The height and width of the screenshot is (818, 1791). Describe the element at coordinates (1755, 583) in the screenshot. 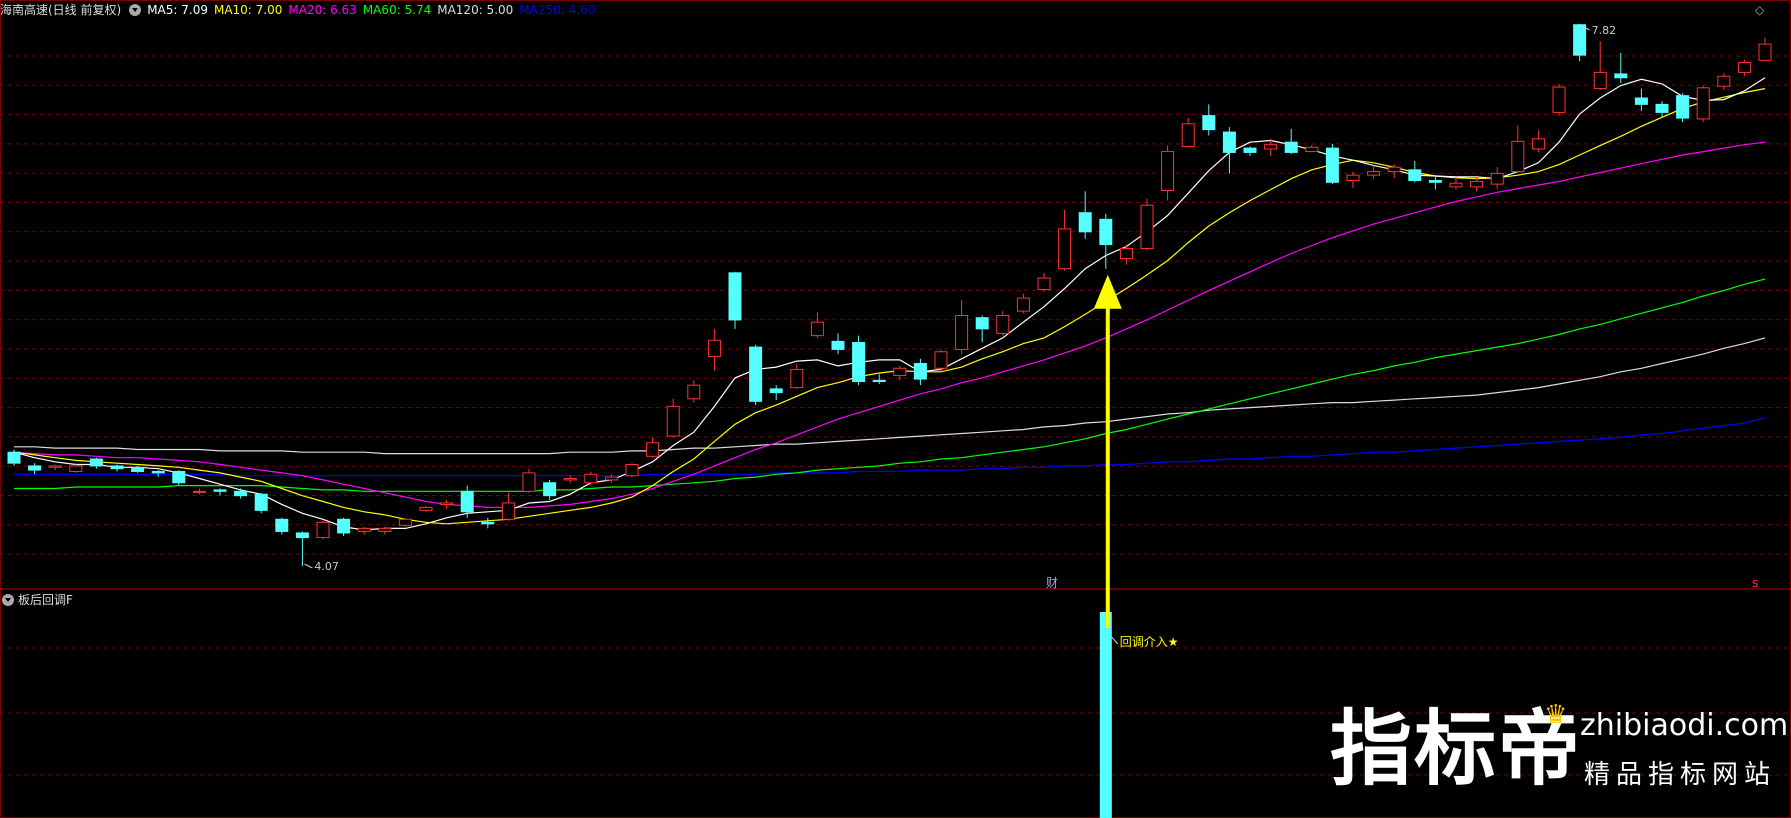

I see `s-marker: s` at that location.